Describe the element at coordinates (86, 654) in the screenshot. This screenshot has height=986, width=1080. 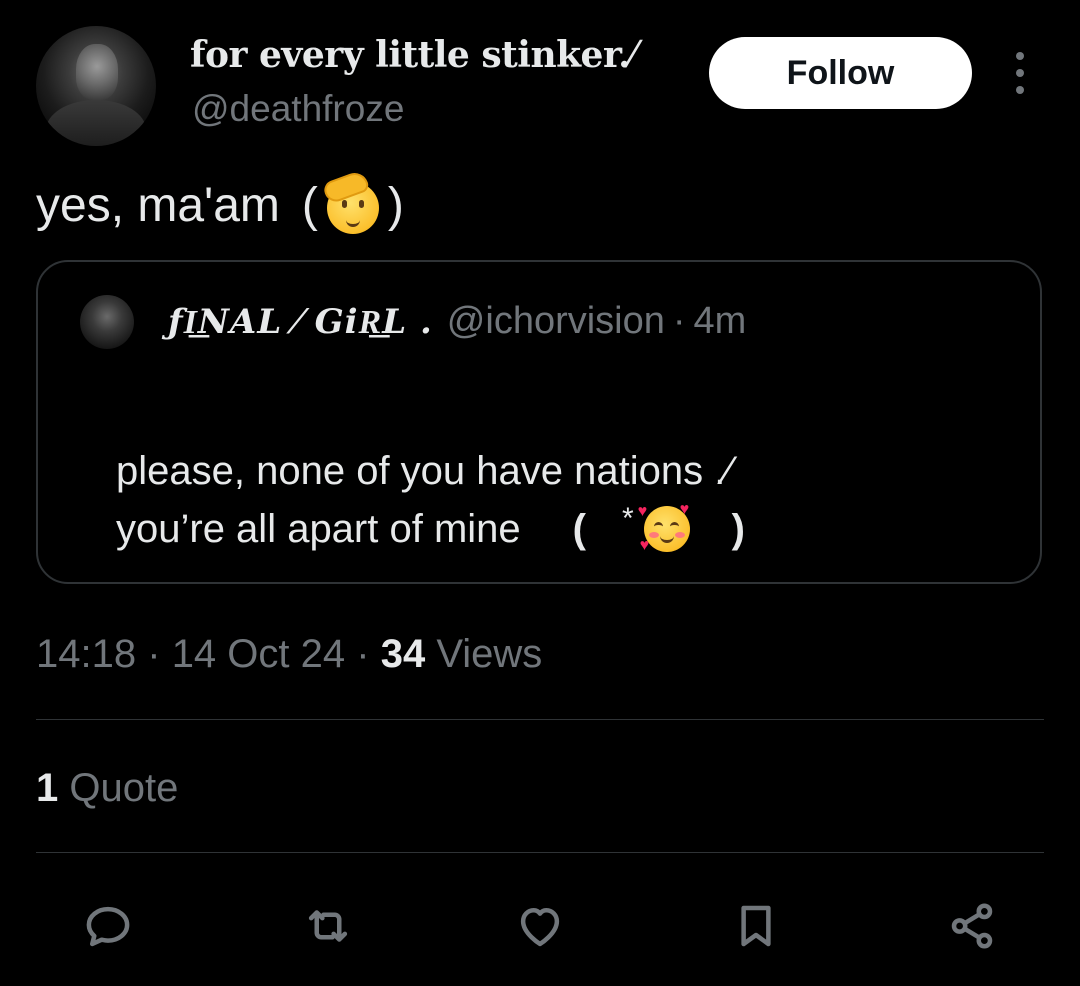
I see `tweet-time: 14:18` at that location.